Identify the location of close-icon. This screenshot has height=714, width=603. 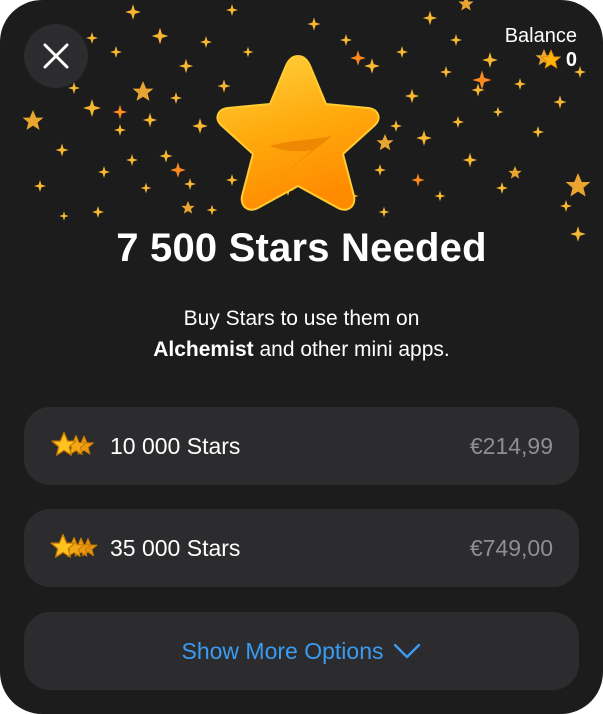
(56, 56).